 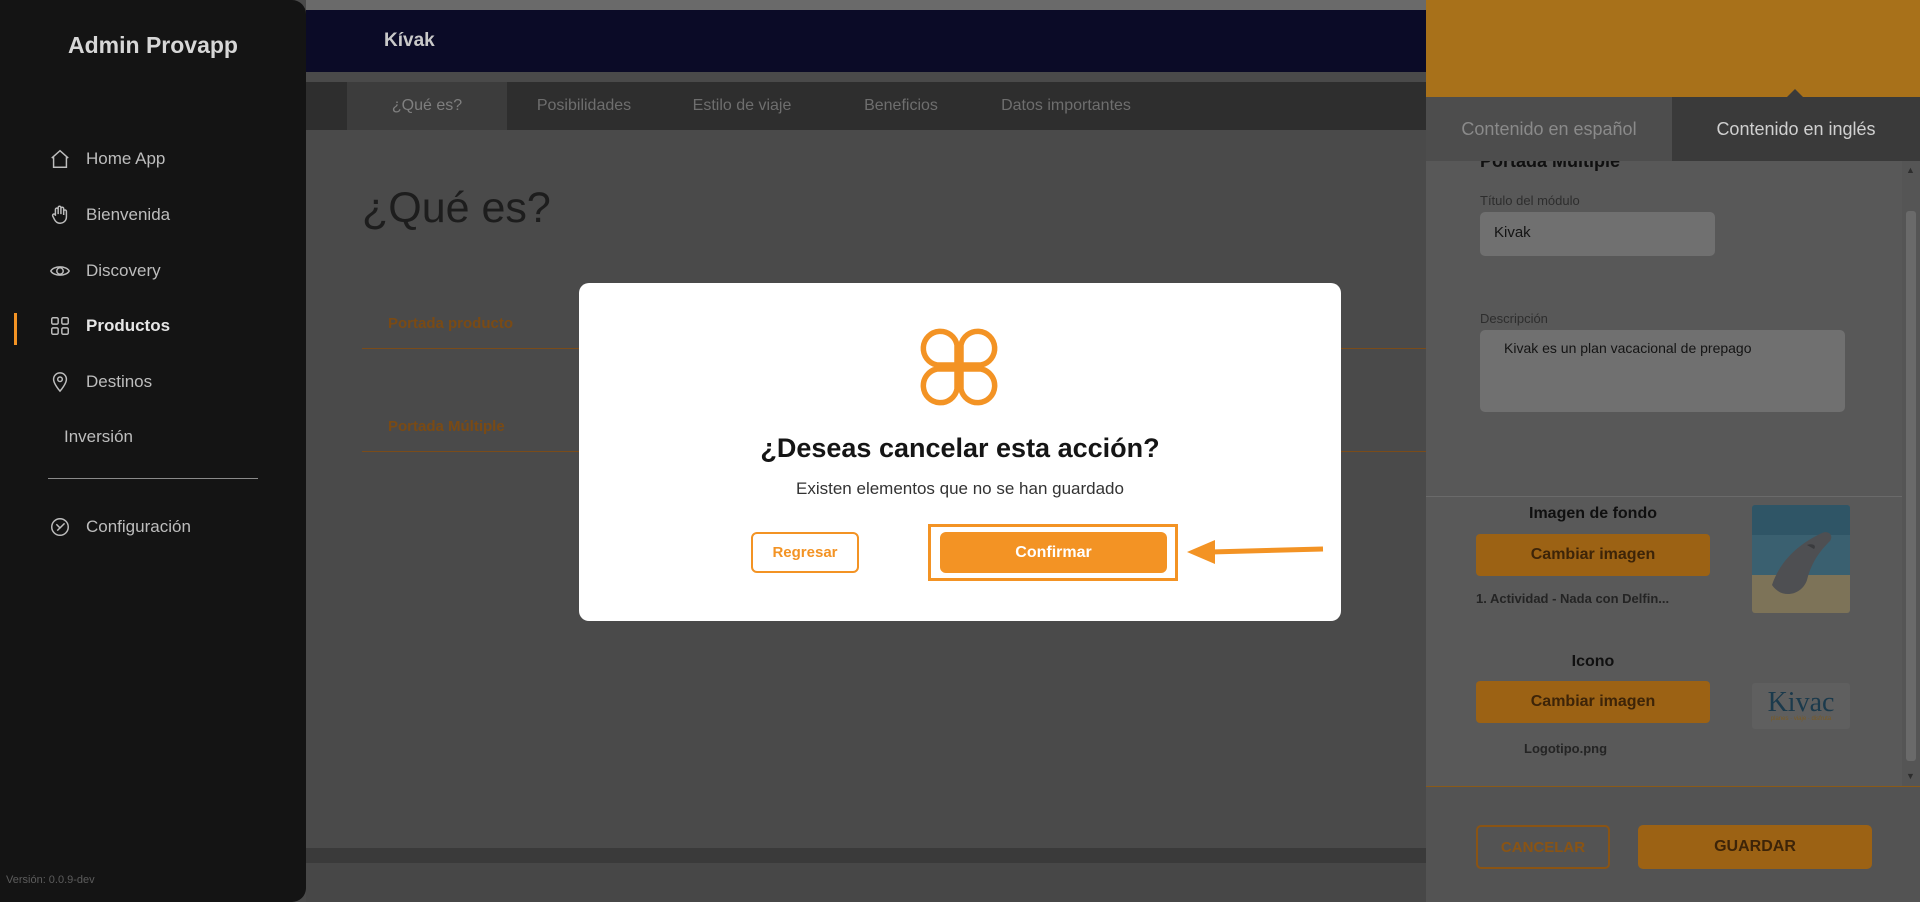 I want to click on home-icon, so click(x=60, y=159).